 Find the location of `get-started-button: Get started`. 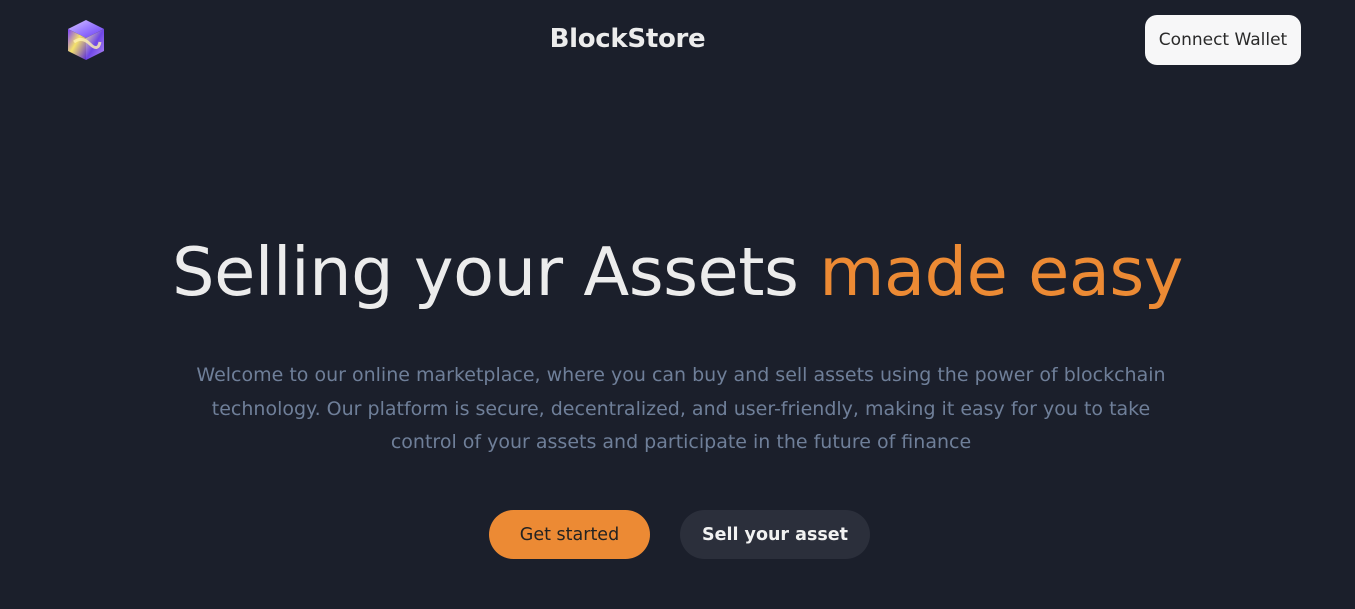

get-started-button: Get started is located at coordinates (569, 534).